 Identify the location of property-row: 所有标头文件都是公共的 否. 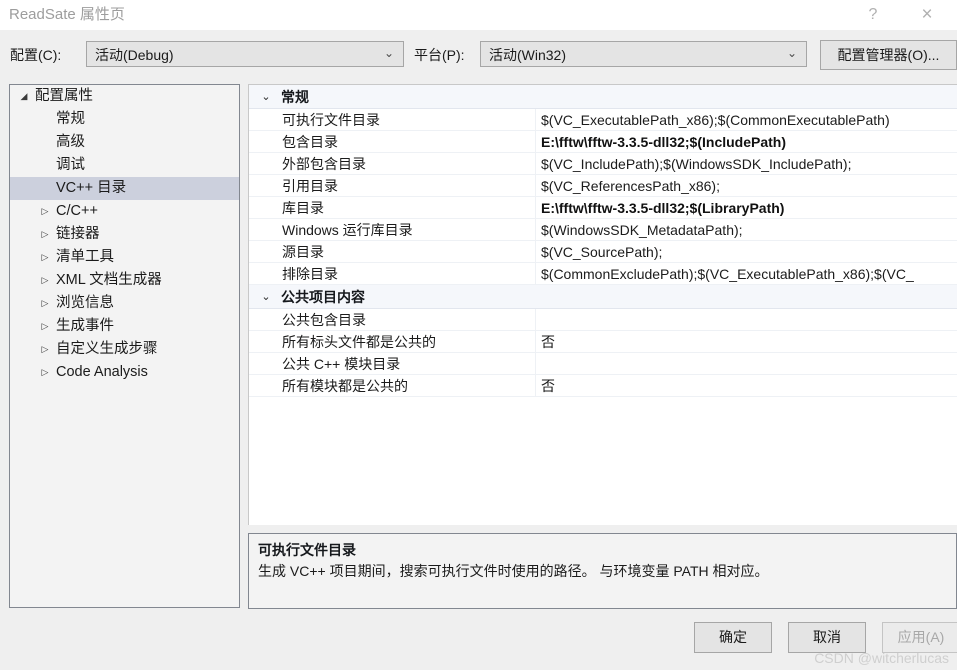
(603, 342).